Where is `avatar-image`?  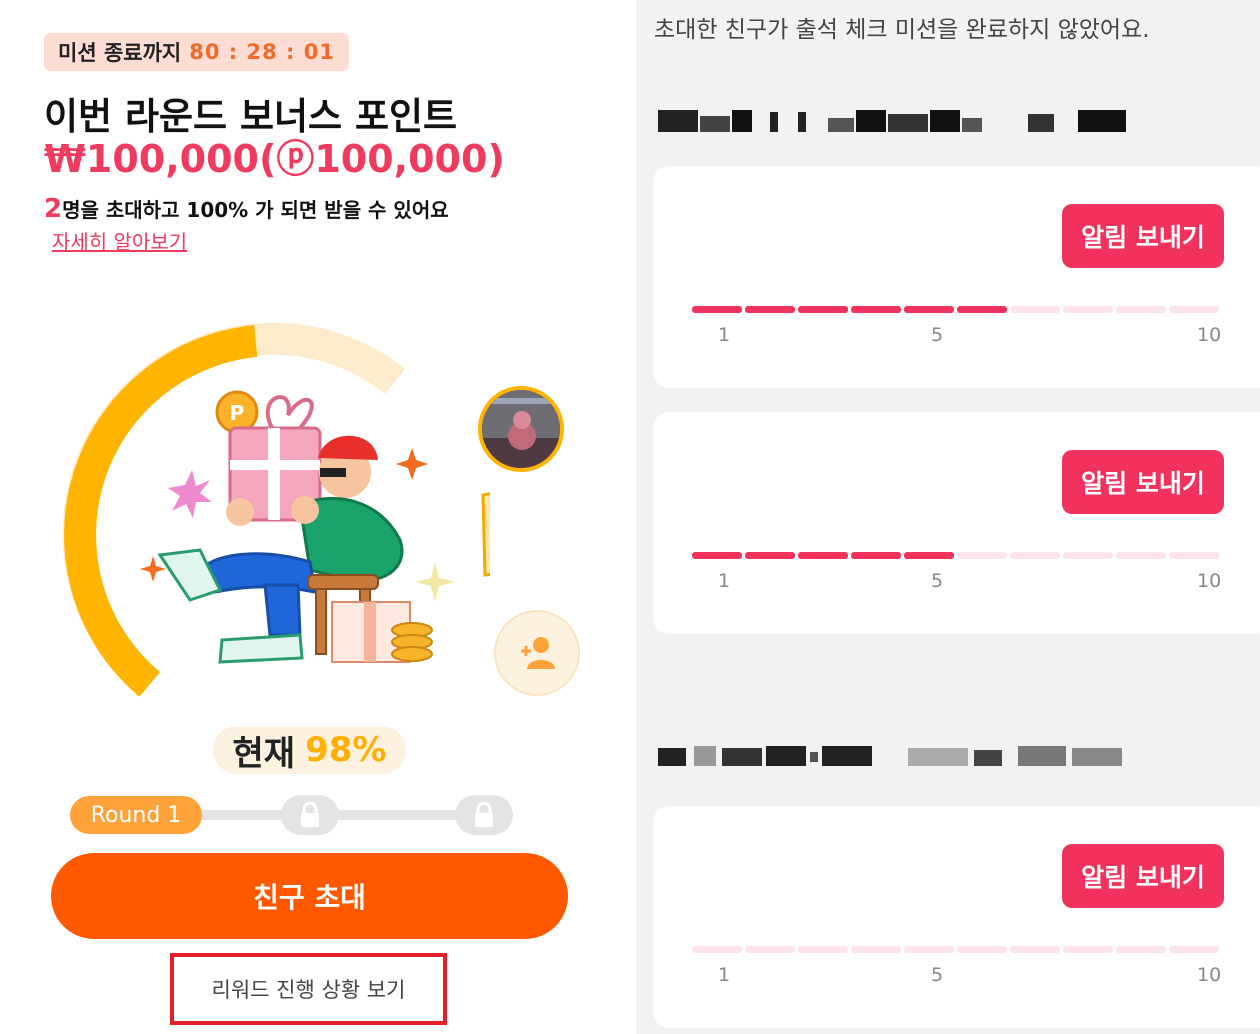
avatar-image is located at coordinates (521, 429).